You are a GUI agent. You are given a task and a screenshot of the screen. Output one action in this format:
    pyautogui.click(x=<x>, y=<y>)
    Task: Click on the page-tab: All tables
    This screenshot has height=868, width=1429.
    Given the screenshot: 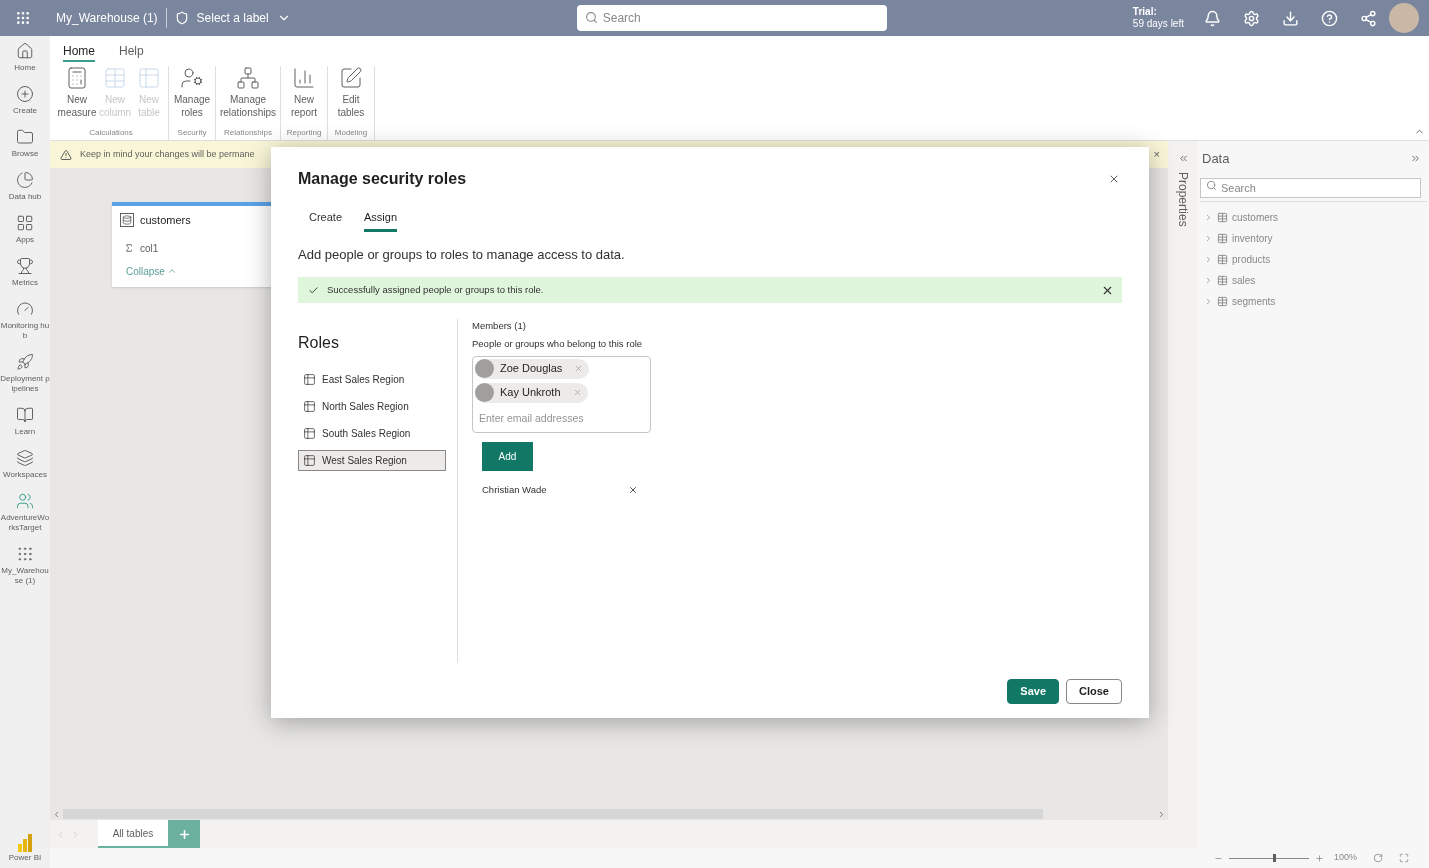 What is the action you would take?
    pyautogui.click(x=133, y=834)
    